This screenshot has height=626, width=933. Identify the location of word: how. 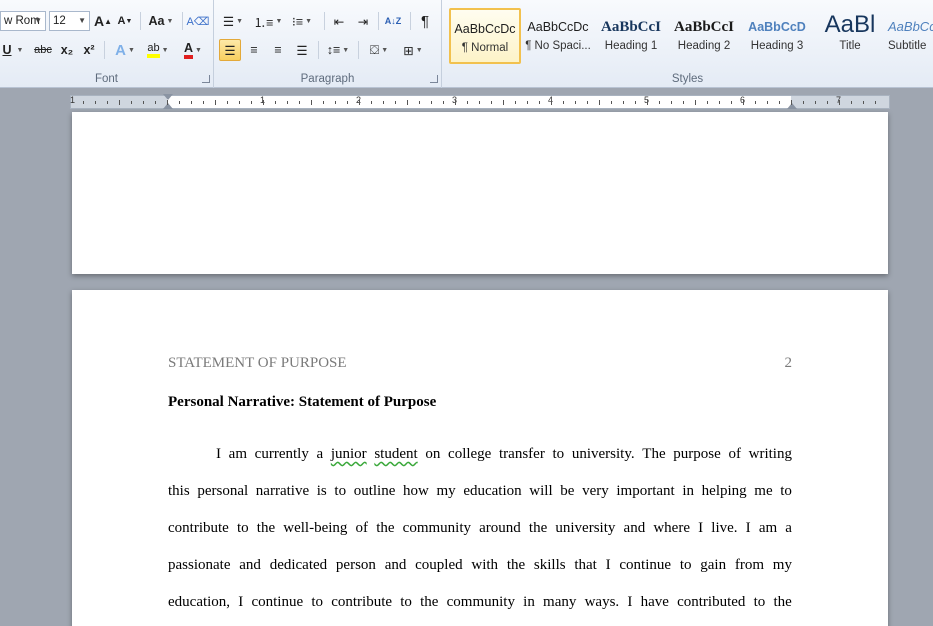
(416, 491).